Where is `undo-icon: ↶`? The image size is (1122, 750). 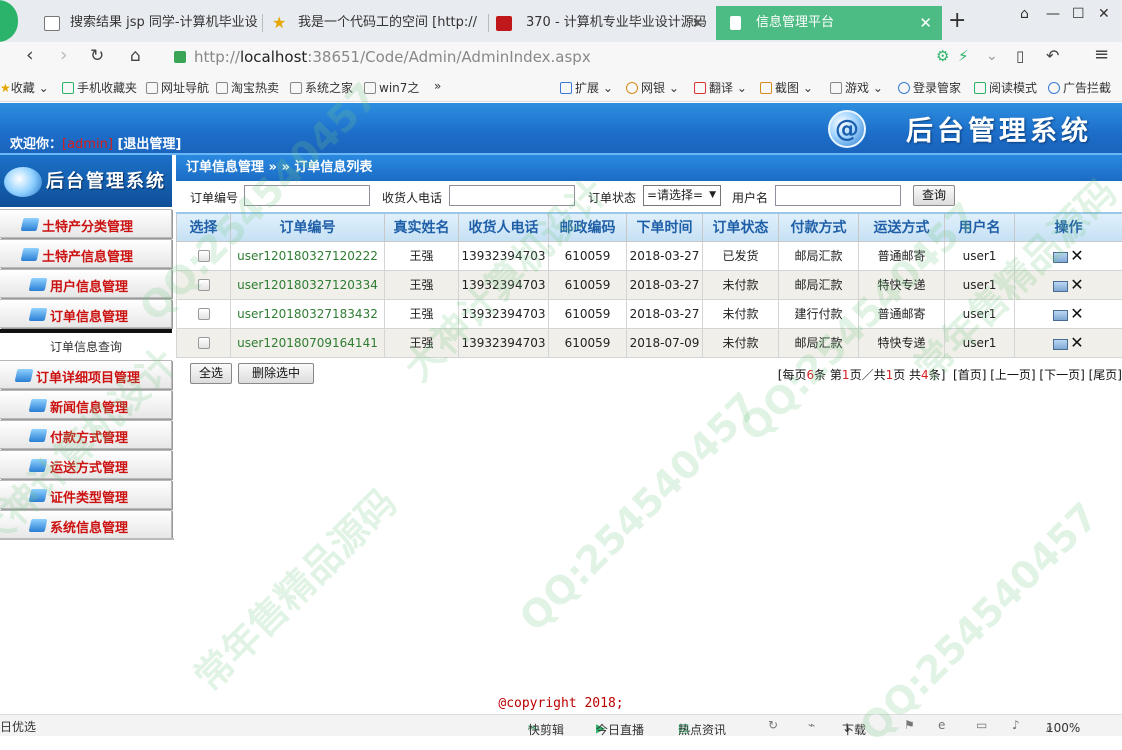
undo-icon: ↶ is located at coordinates (1052, 55).